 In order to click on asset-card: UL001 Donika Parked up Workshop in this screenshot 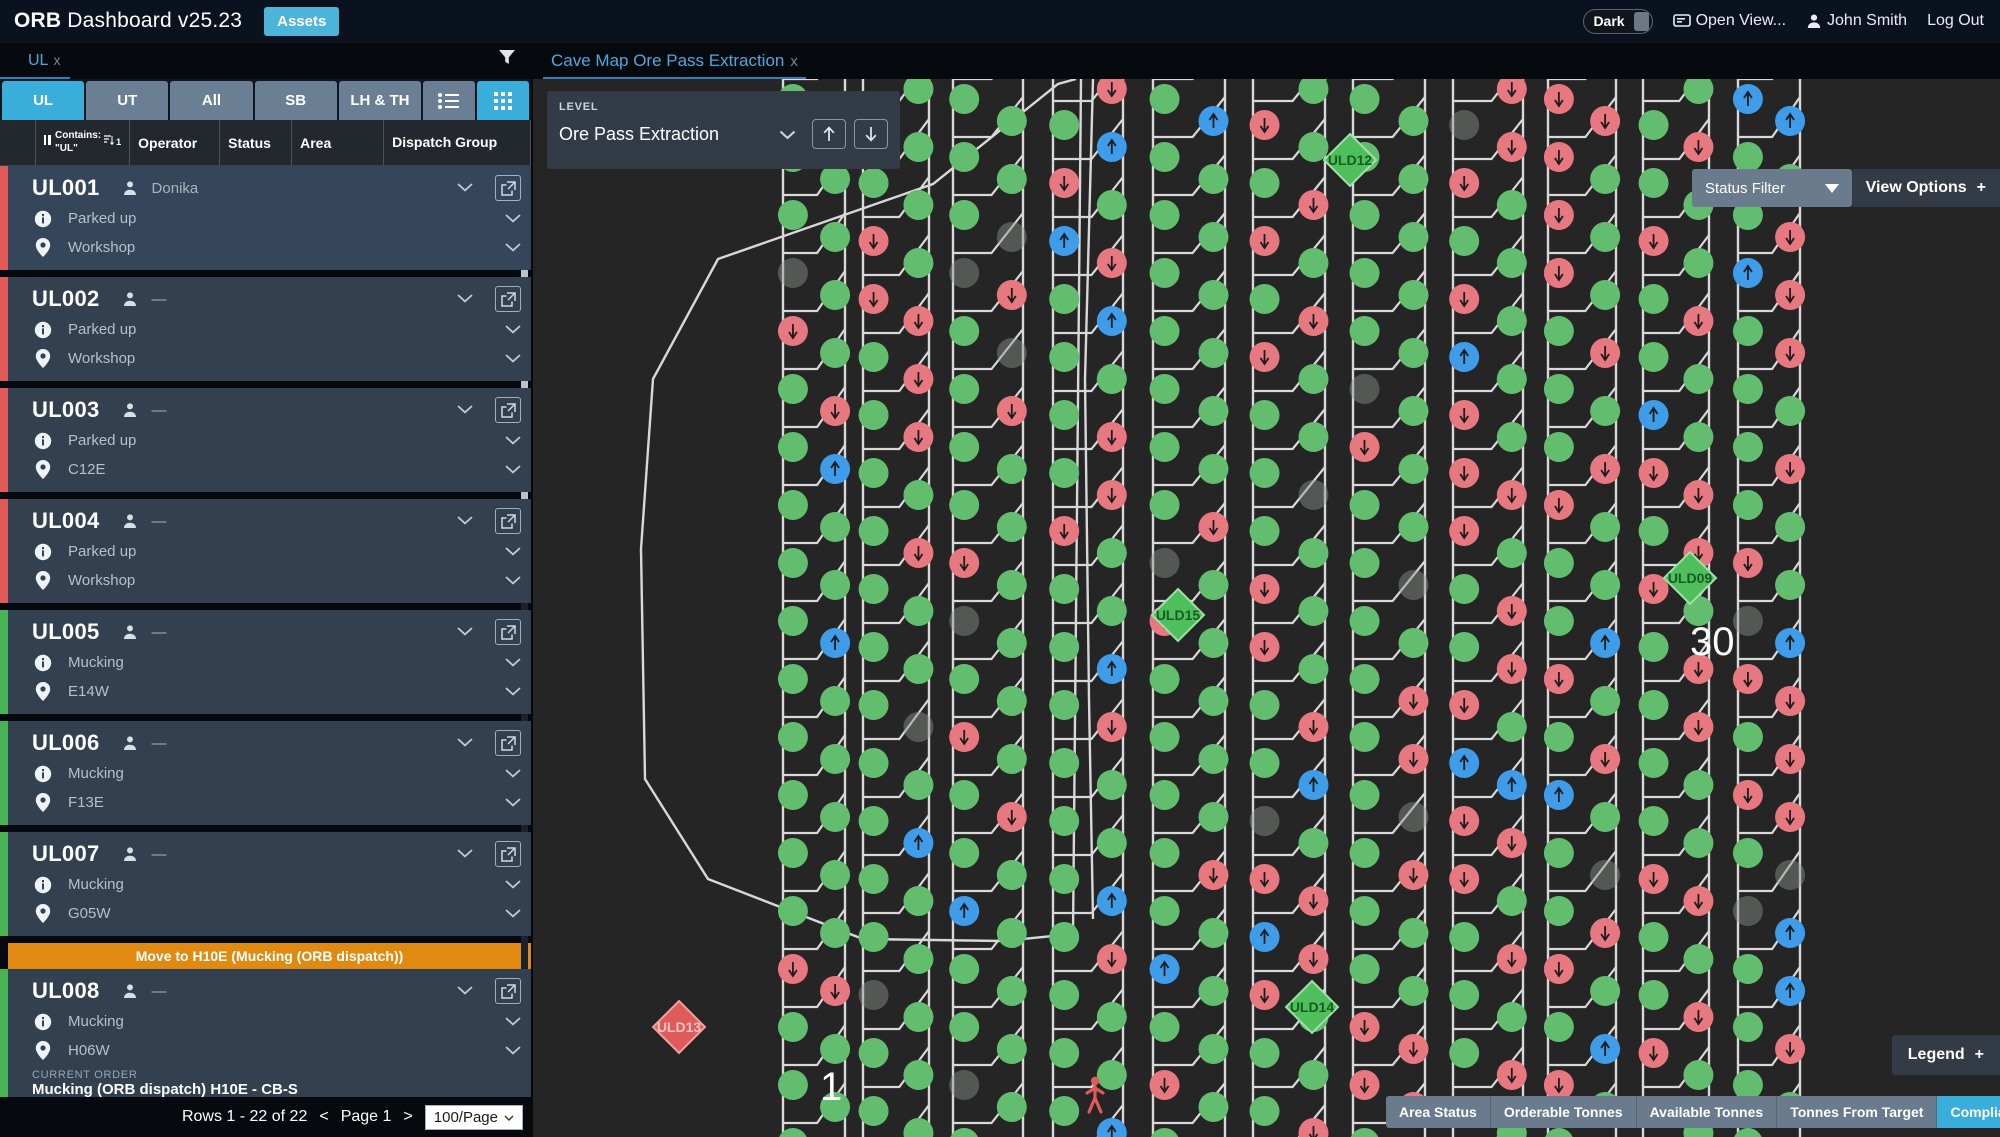, I will do `click(265, 218)`.